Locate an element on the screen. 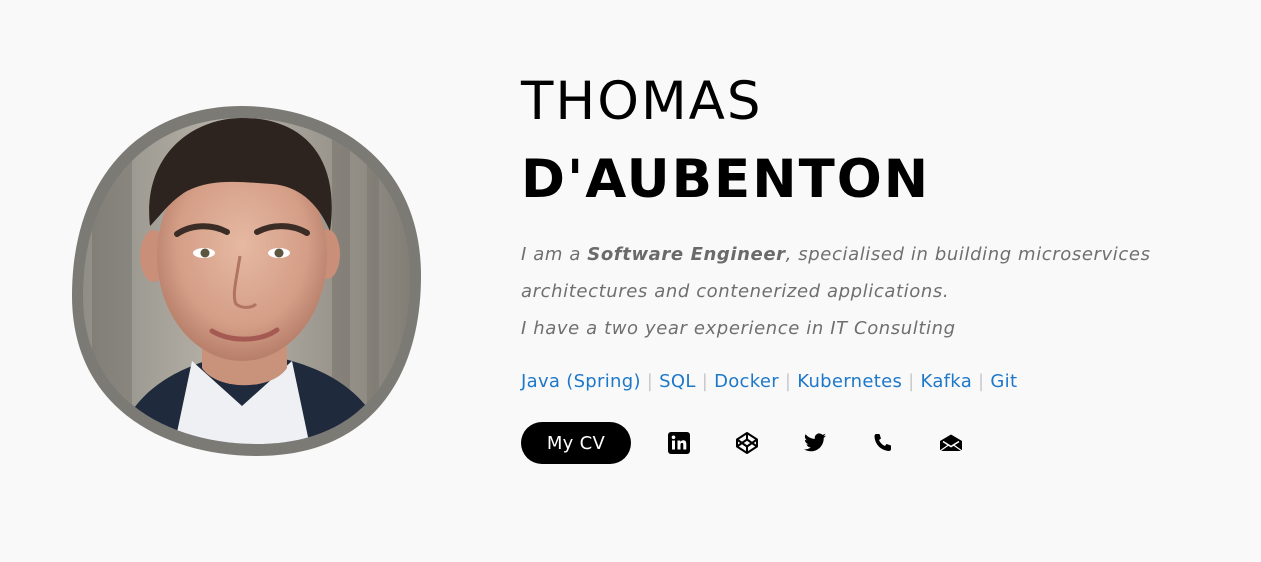  codepen-icon is located at coordinates (747, 443).